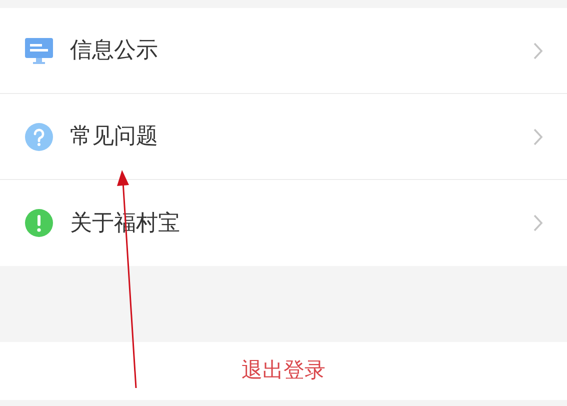  Describe the element at coordinates (39, 223) in the screenshot. I see `exclamation-icon` at that location.